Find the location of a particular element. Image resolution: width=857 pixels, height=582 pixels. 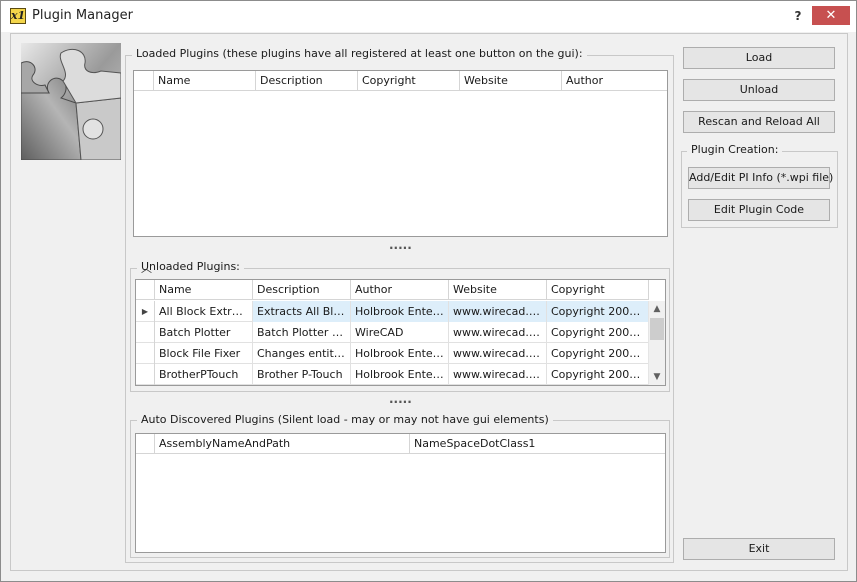

unloaded-col-author: Author is located at coordinates (400, 290).